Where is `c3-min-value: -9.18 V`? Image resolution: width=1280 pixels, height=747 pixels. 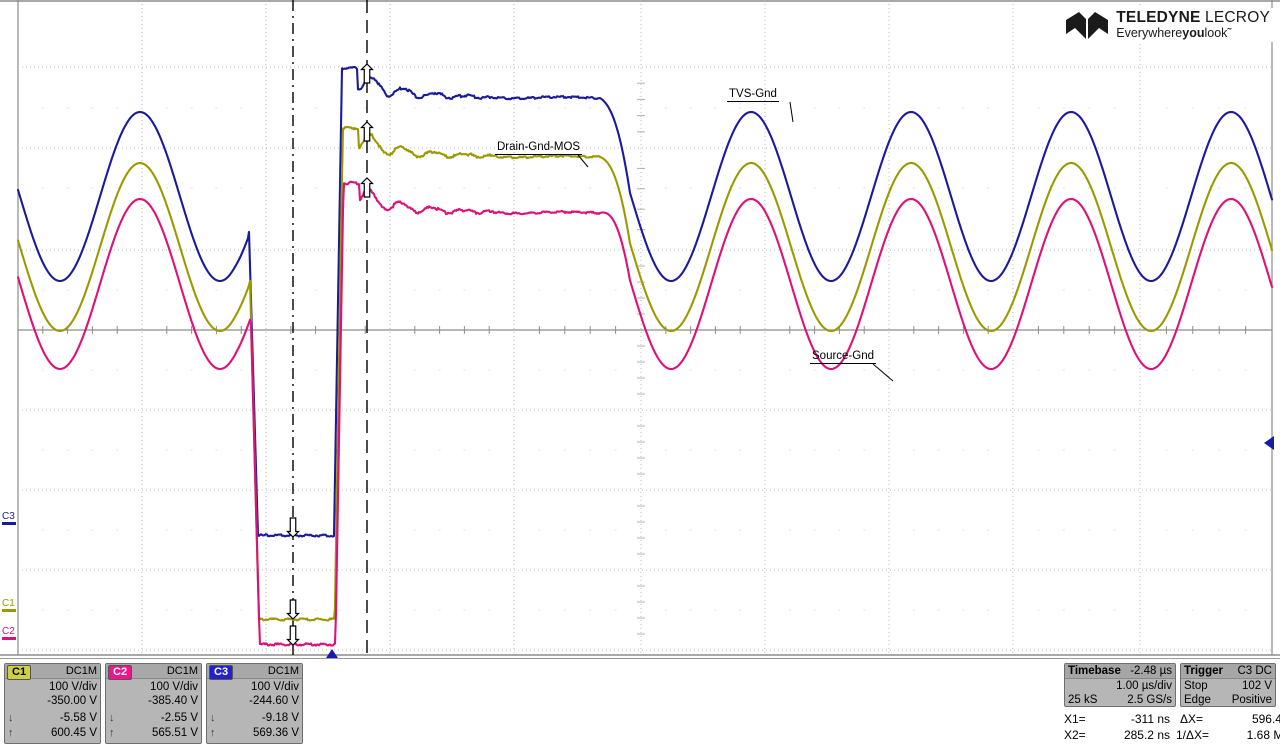 c3-min-value: -9.18 V is located at coordinates (280, 718).